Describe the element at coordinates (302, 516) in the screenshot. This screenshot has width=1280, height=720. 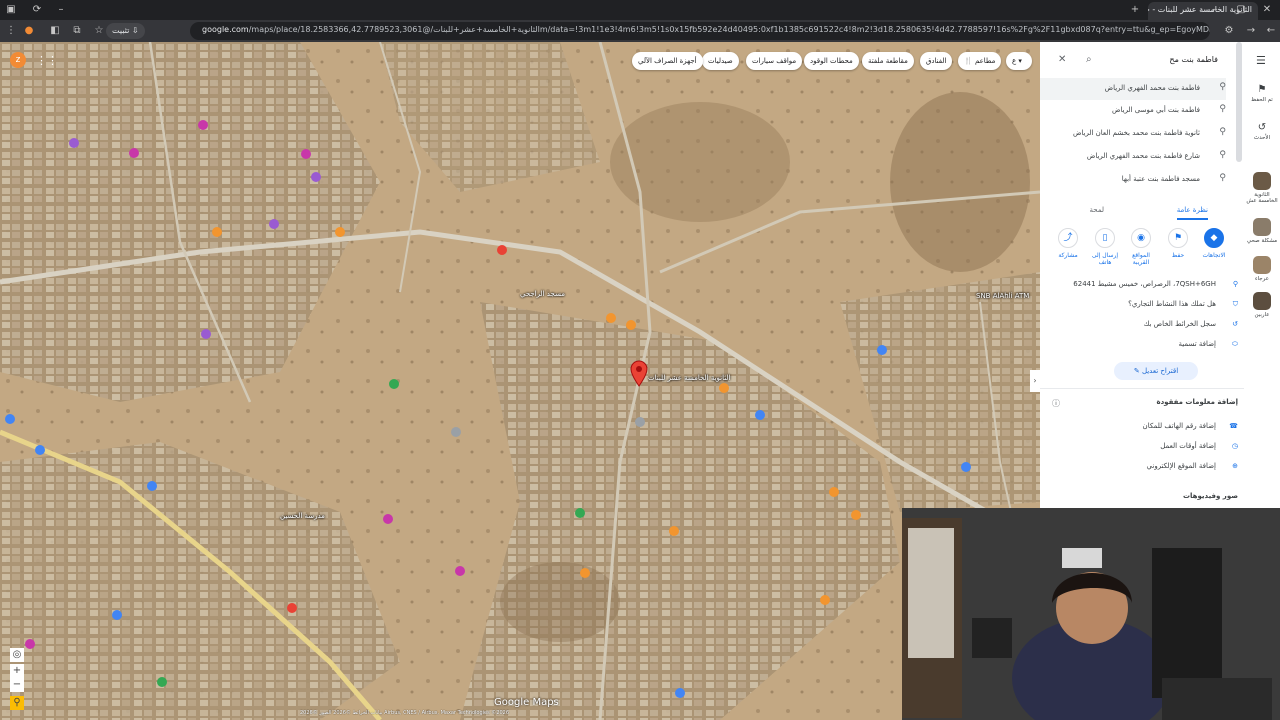
I see `place-label-school: مدرسة الحسين` at that location.